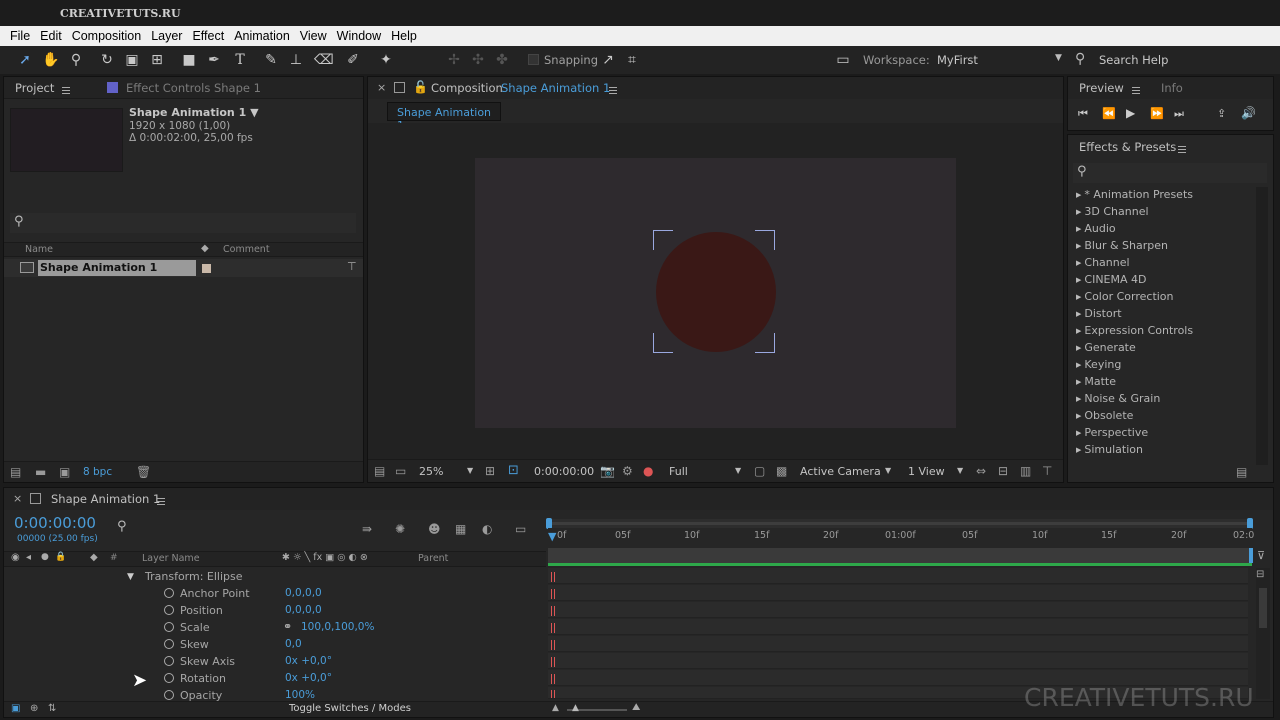 This screenshot has width=1280, height=720. What do you see at coordinates (888, 470) in the screenshot?
I see `camera-chevron-down-icon: ▼` at bounding box center [888, 470].